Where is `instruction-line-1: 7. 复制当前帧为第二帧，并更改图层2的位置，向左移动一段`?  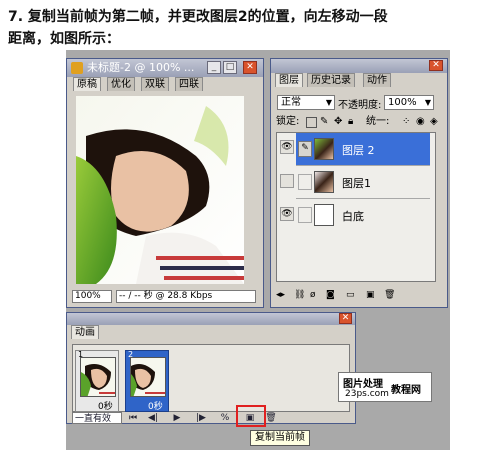 instruction-line-1: 7. 复制当前帧为第二帧，并更改图层2的位置，向左移动一段 is located at coordinates (198, 17).